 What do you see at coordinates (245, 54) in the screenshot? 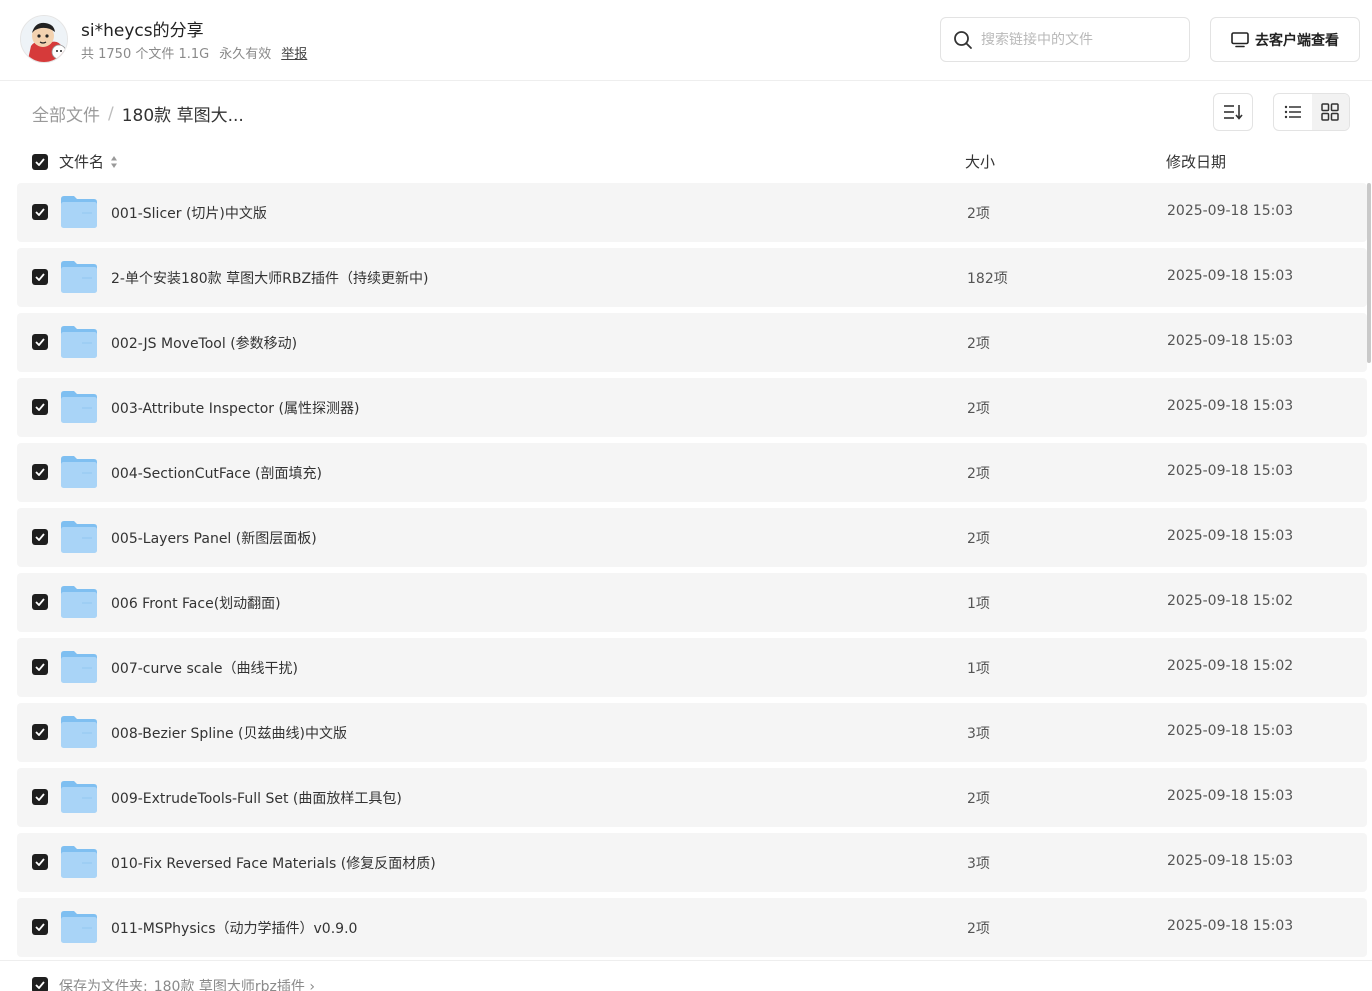
I see `validity: 永久有效` at bounding box center [245, 54].